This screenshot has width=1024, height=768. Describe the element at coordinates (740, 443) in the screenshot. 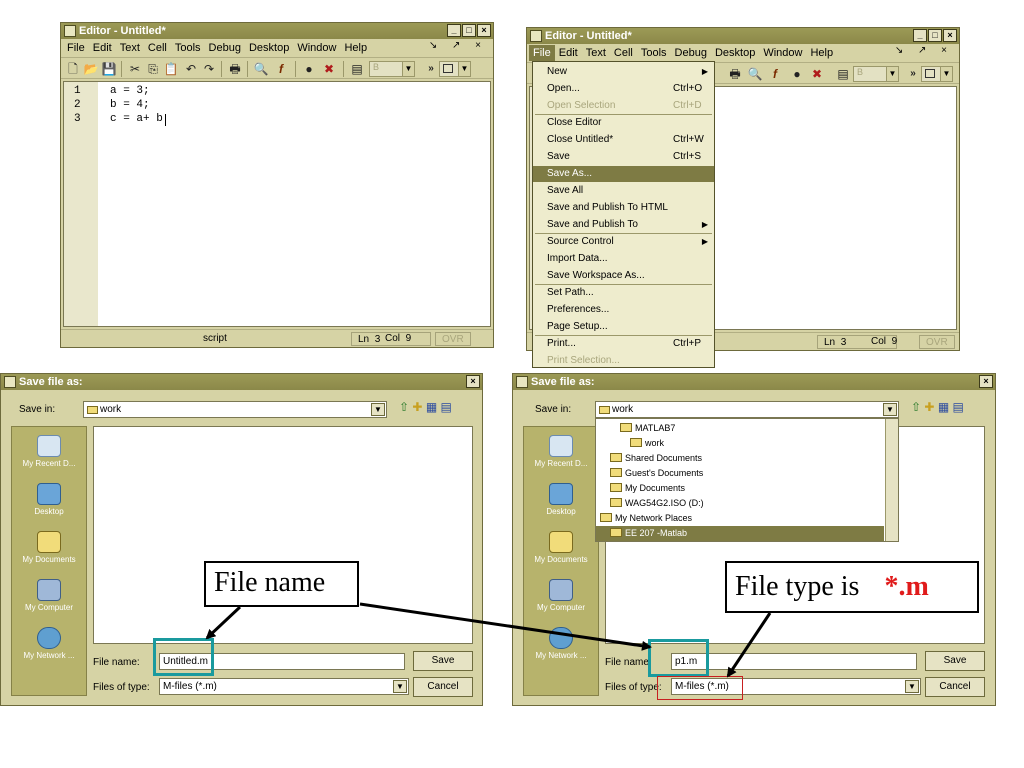

I see `save-in-option: work` at that location.